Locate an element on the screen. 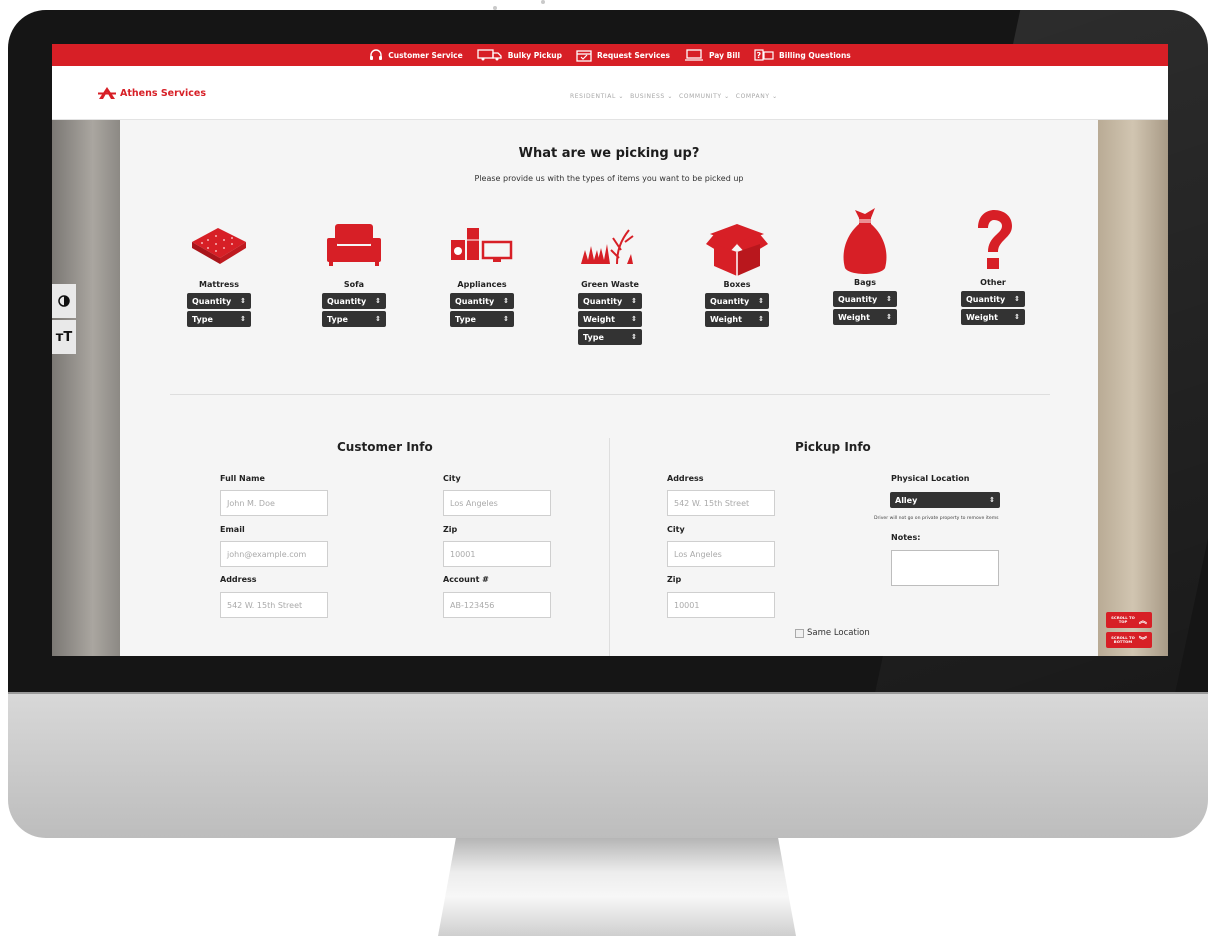 The height and width of the screenshot is (936, 1208). billing-questions-label: Billing Questions is located at coordinates (815, 55).